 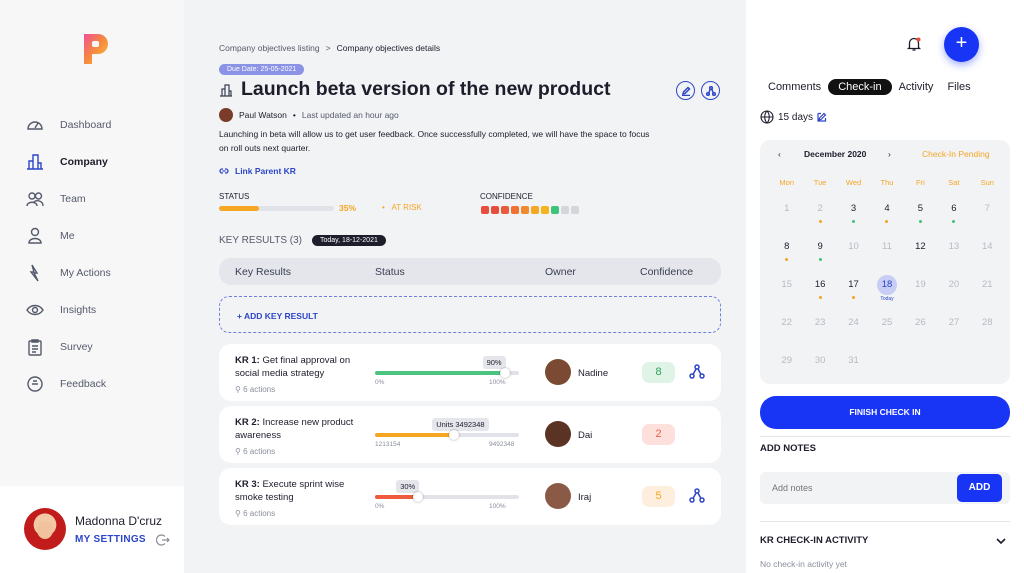 I want to click on sidebar-item-feedback: Feedback, so click(x=92, y=383).